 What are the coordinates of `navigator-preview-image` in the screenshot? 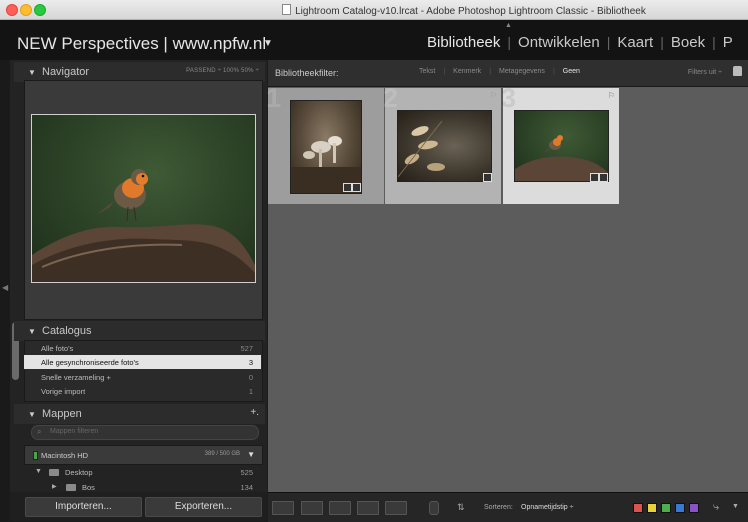 It's located at (143, 198).